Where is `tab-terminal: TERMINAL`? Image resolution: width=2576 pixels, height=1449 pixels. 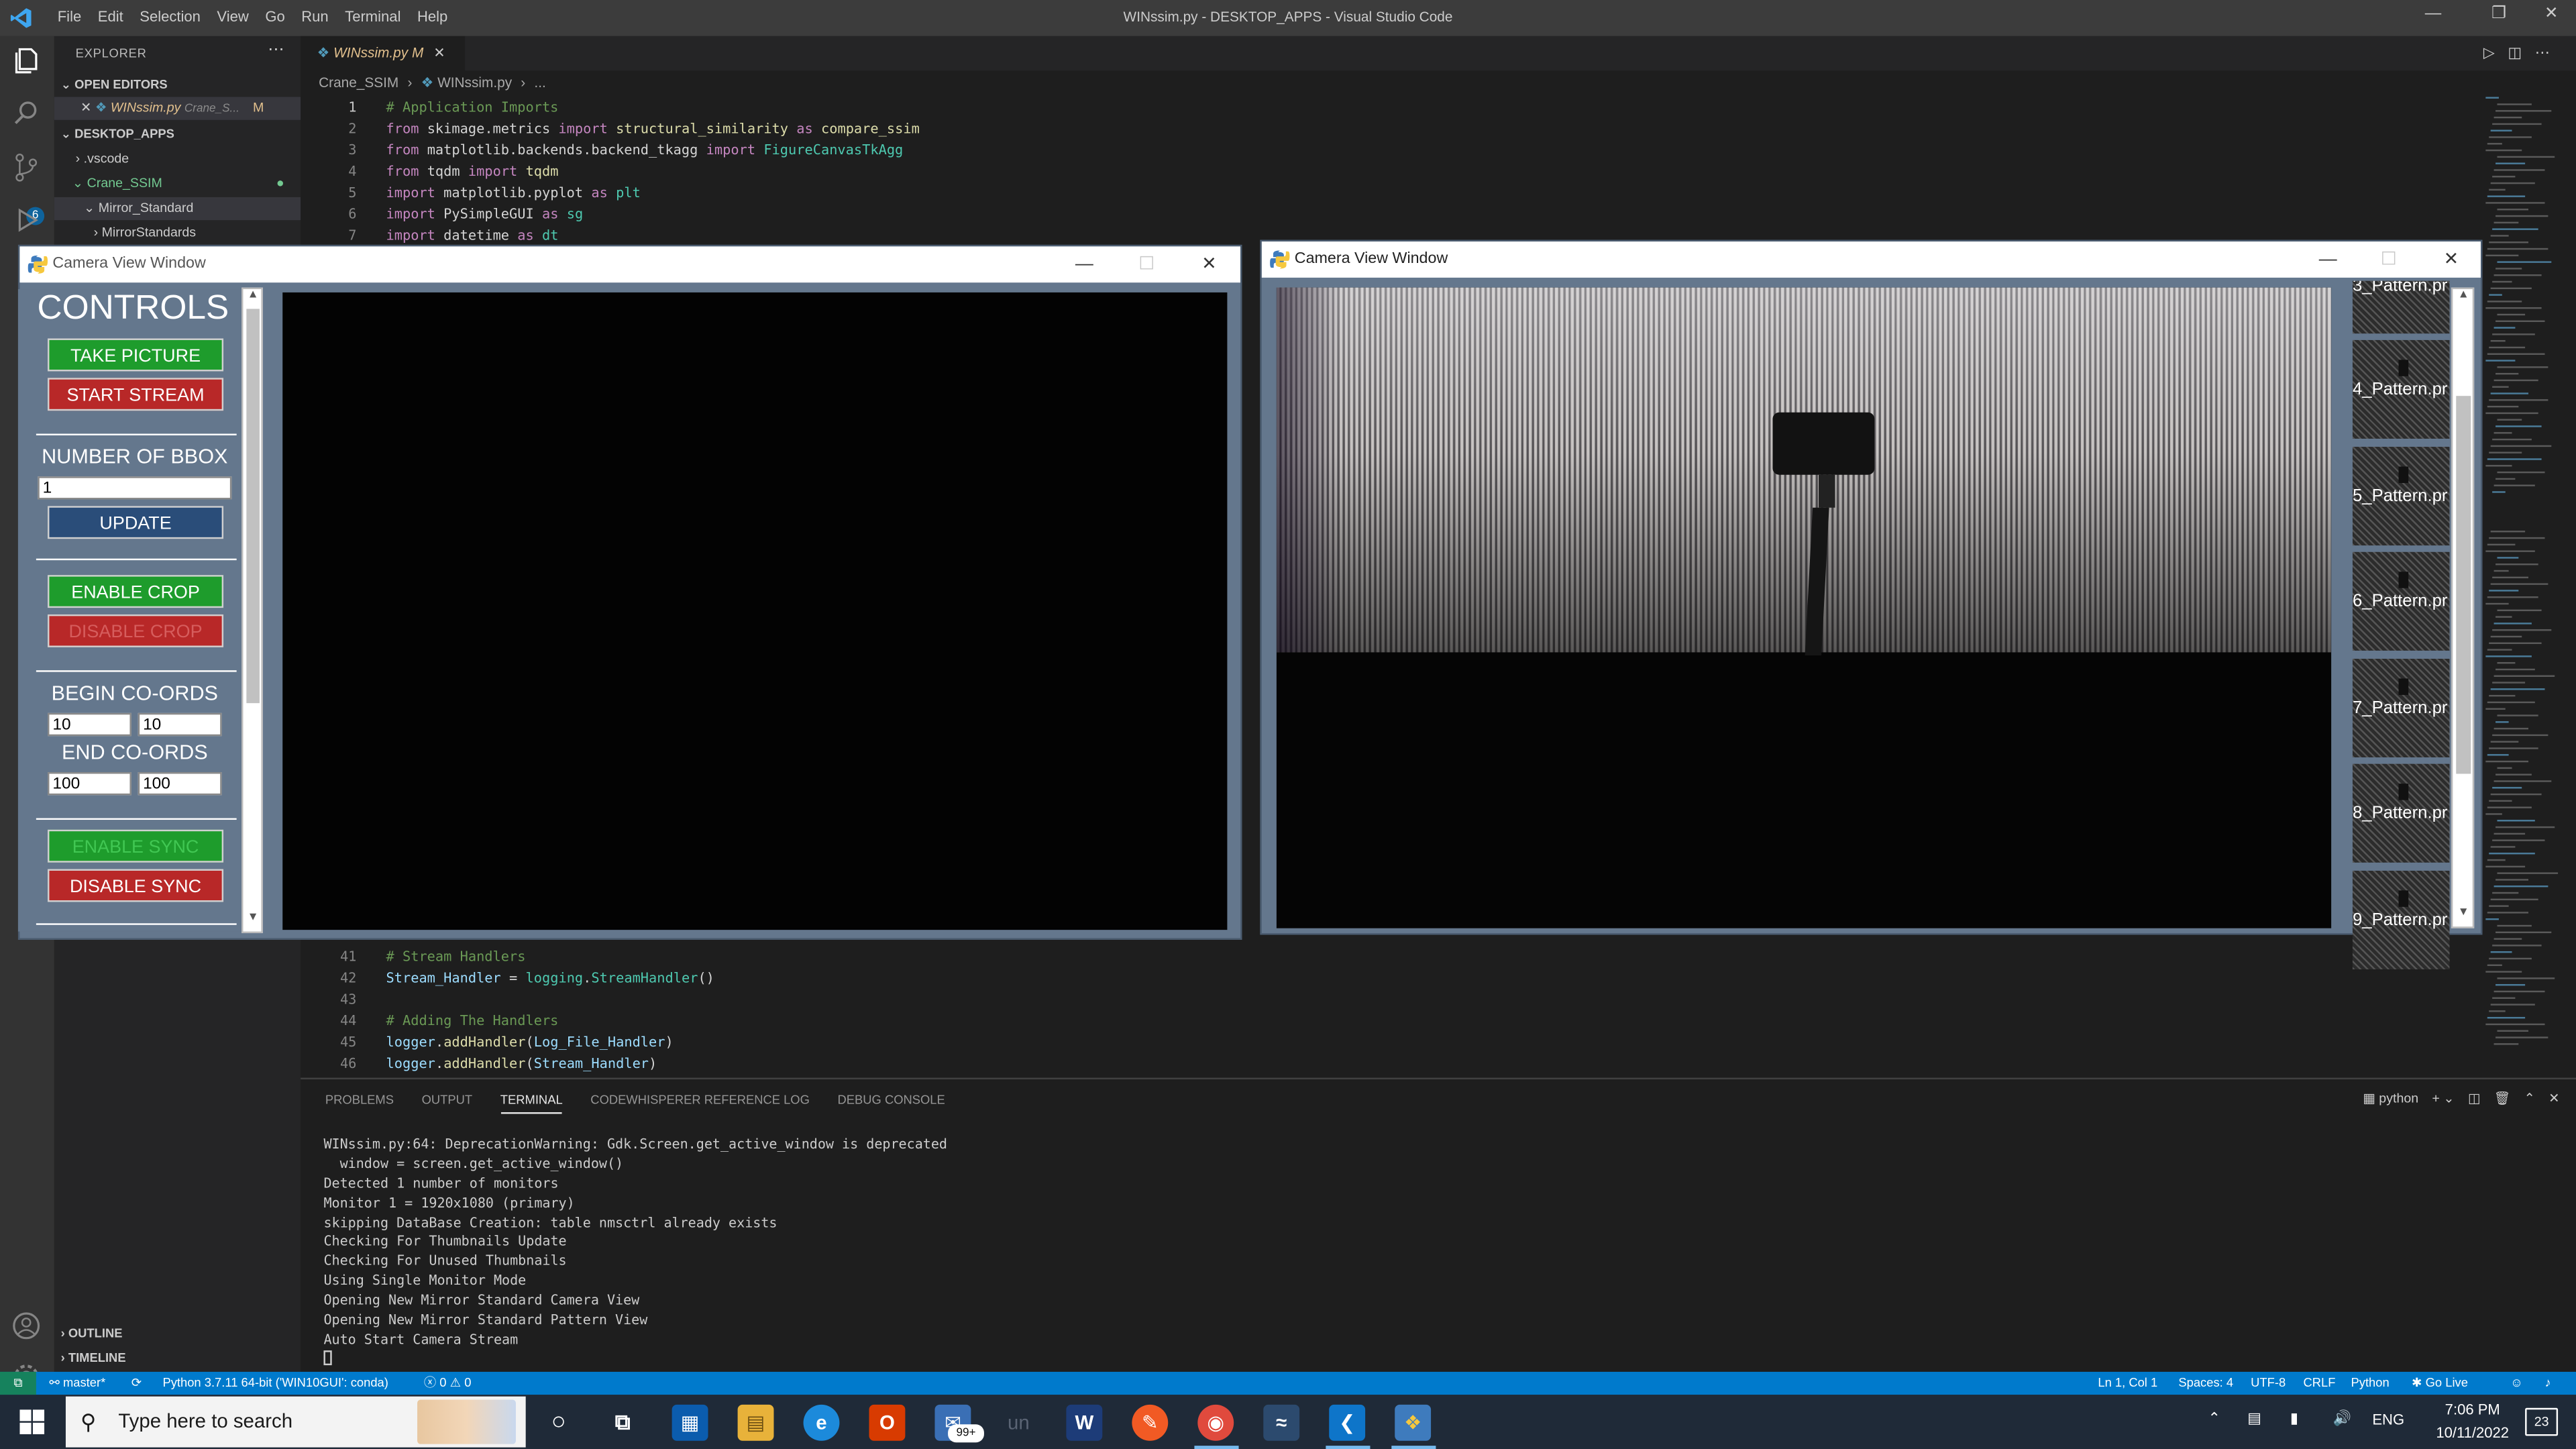
tab-terminal: TERMINAL is located at coordinates (531, 1103).